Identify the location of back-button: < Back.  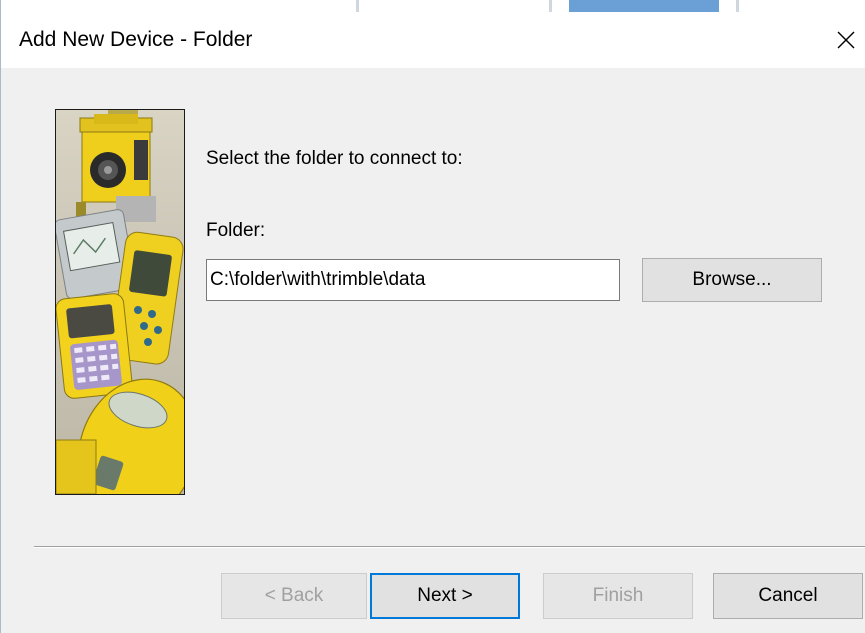
(294, 596).